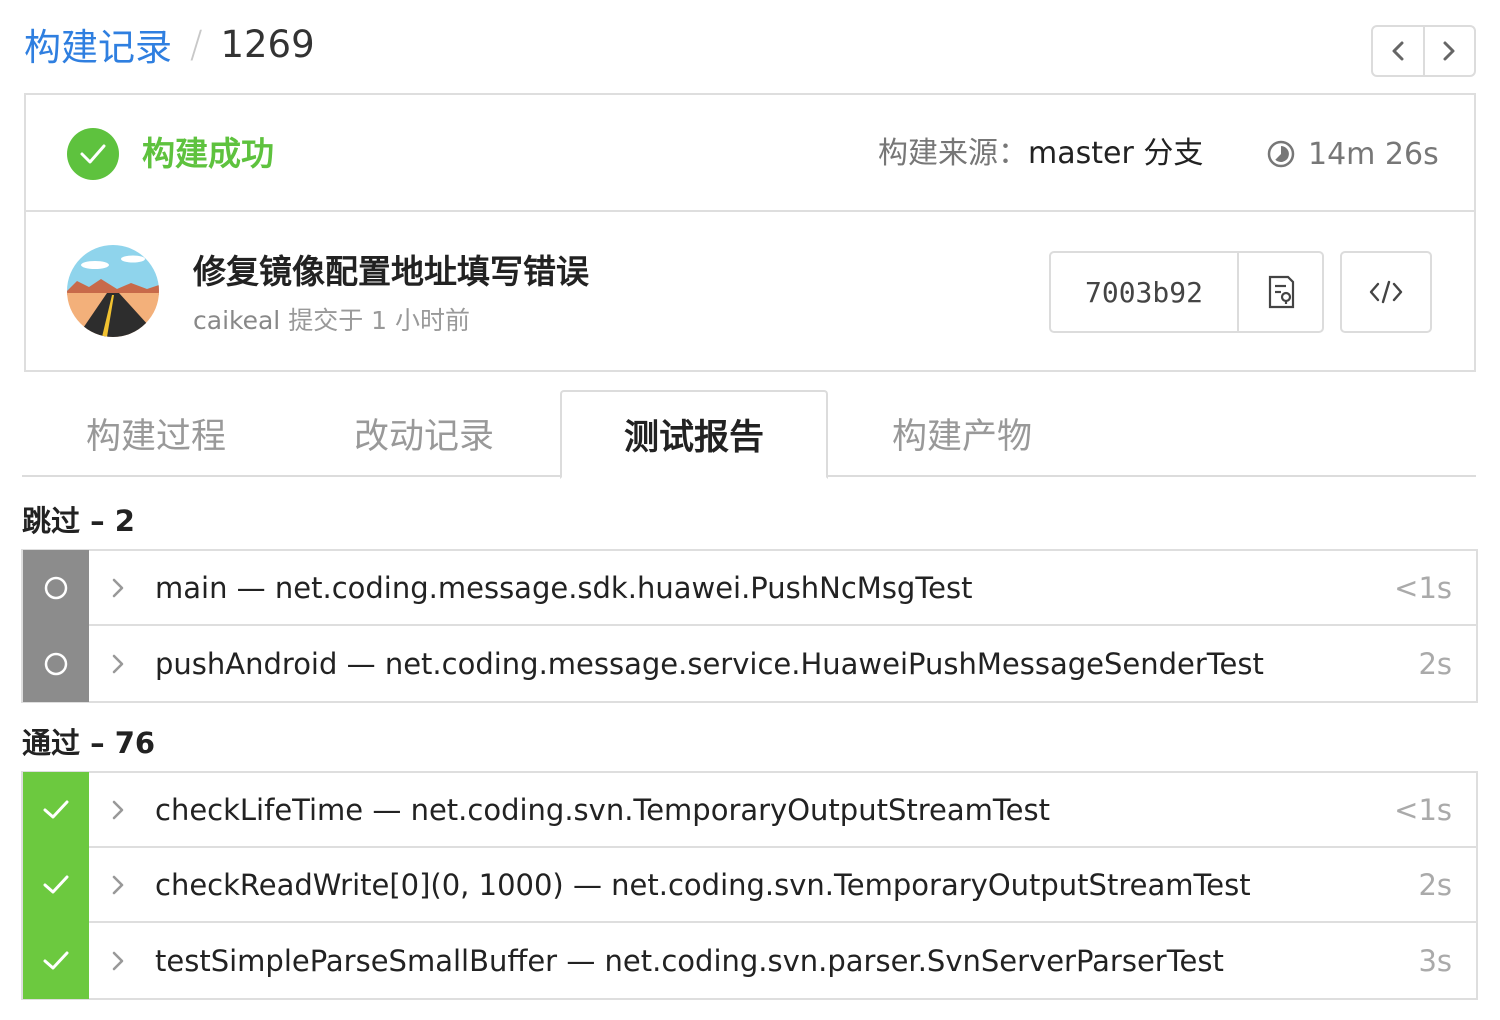 Image resolution: width=1500 pixels, height=1020 pixels. I want to click on tab-changes: 改动记录, so click(424, 433).